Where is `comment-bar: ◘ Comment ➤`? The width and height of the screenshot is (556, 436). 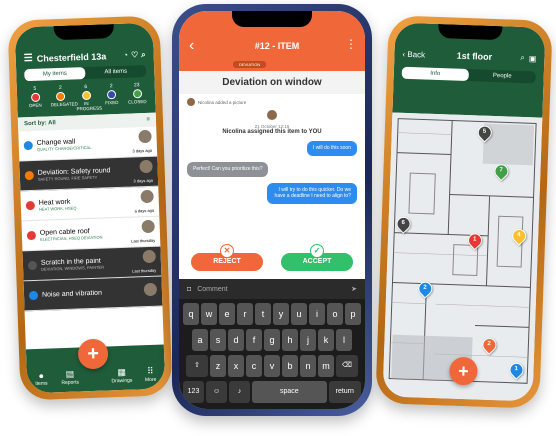
comment-bar: ◘ Comment ➤ is located at coordinates (272, 289).